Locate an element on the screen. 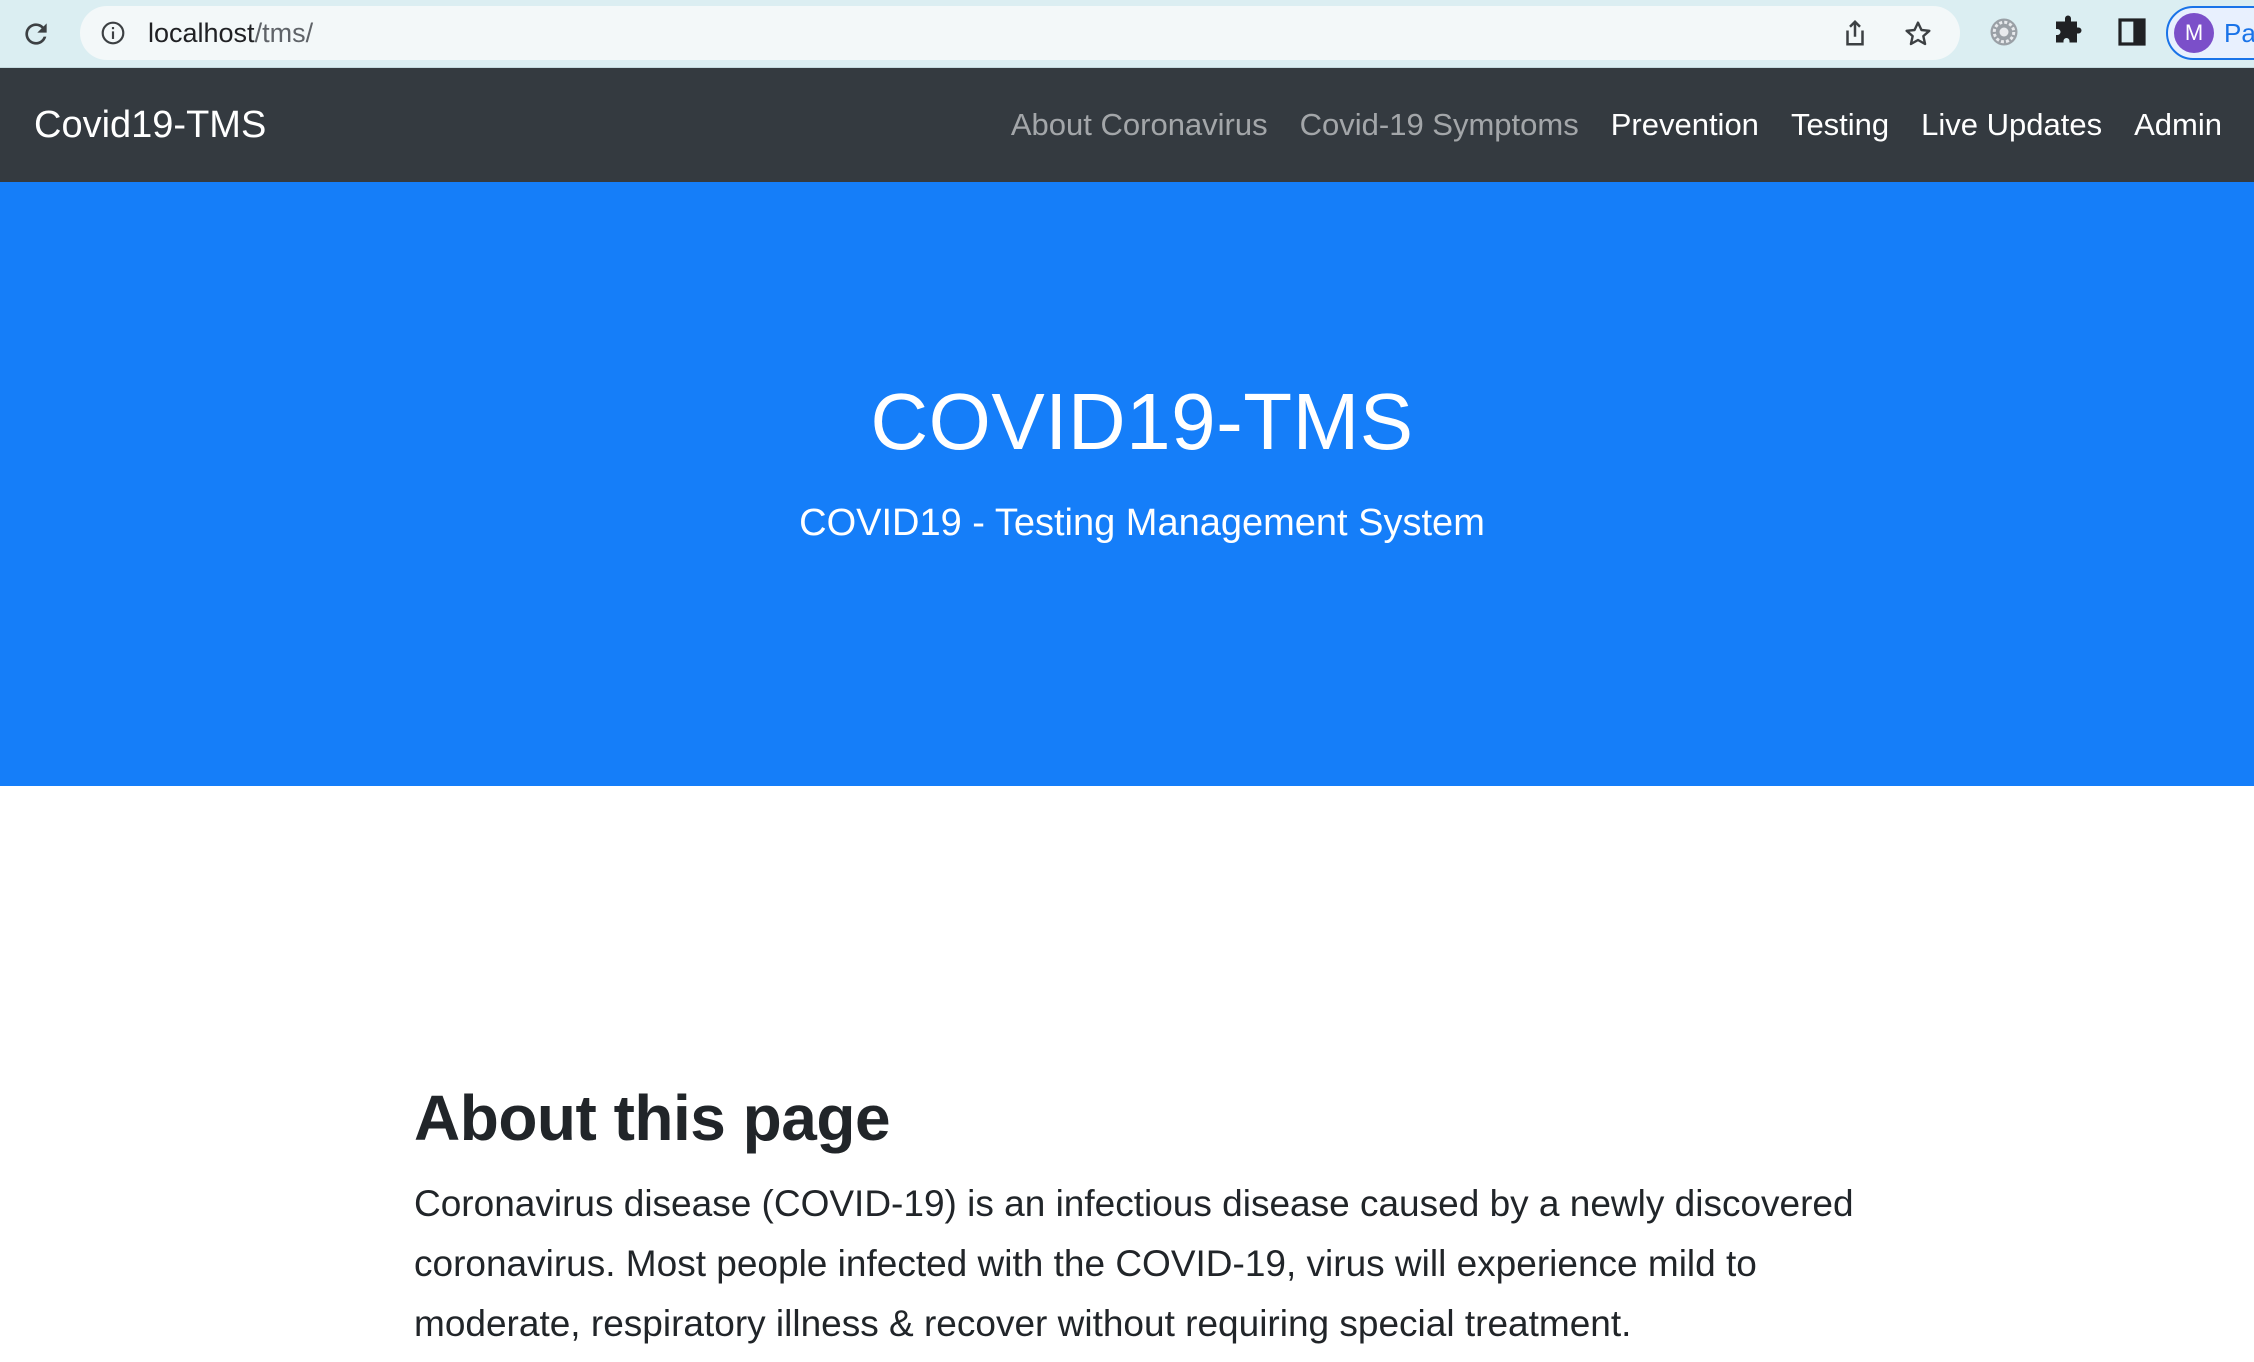 The height and width of the screenshot is (1362, 2254). puzzle-icon is located at coordinates (2068, 32).